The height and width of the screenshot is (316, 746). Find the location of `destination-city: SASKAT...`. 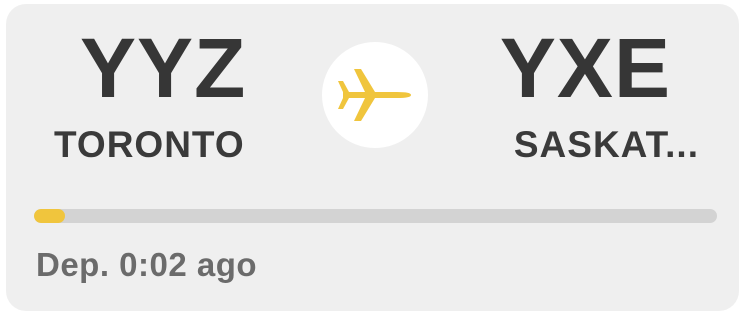

destination-city: SASKAT... is located at coordinates (606, 144).